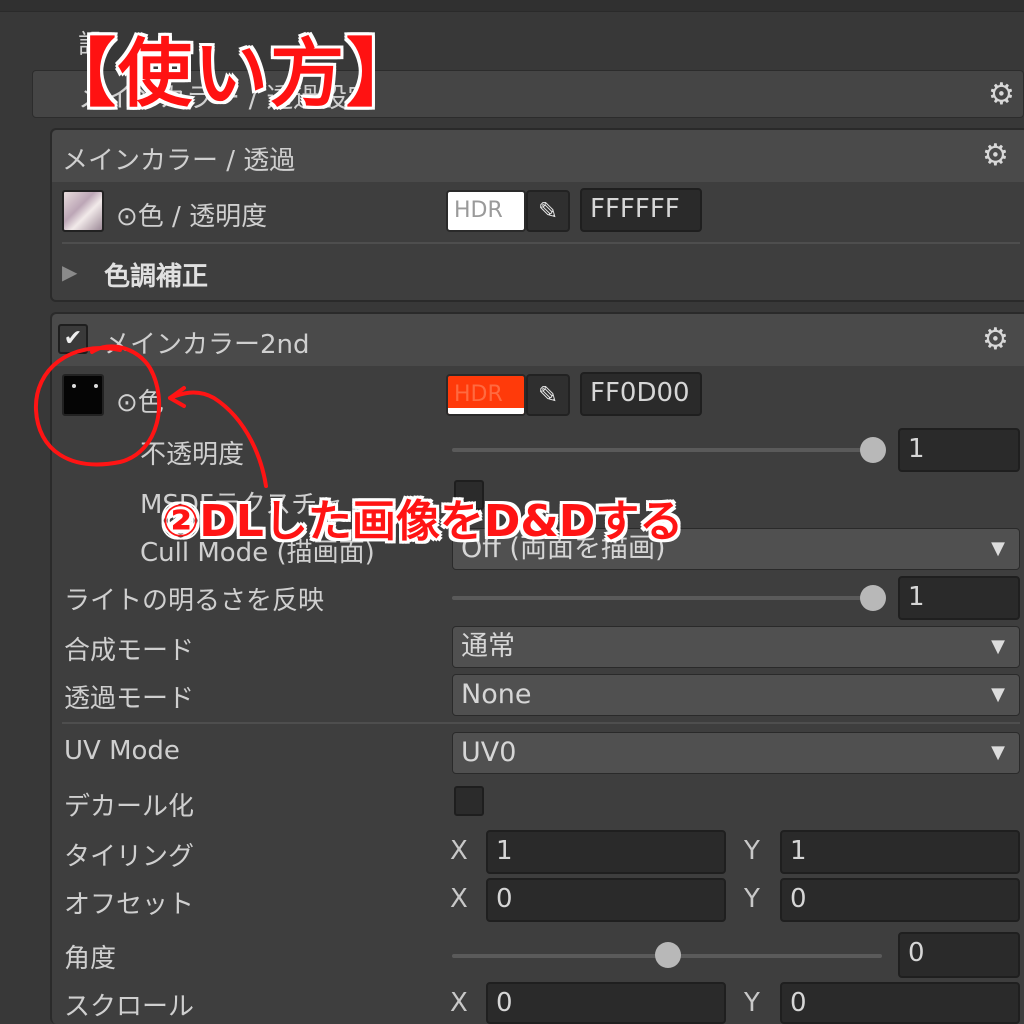 Image resolution: width=1024 pixels, height=1024 pixels. I want to click on usage-title: 【使い方】, so click(232, 74).